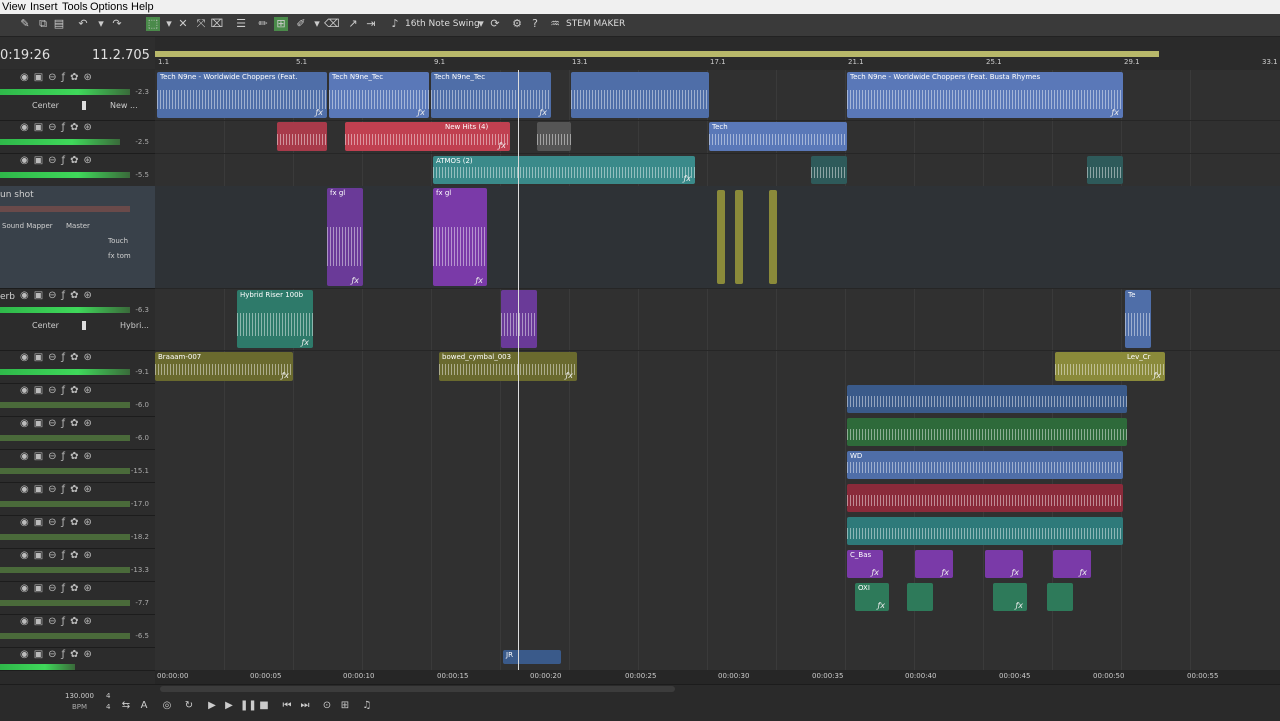  I want to click on time-signature-top: 4, so click(108, 696).